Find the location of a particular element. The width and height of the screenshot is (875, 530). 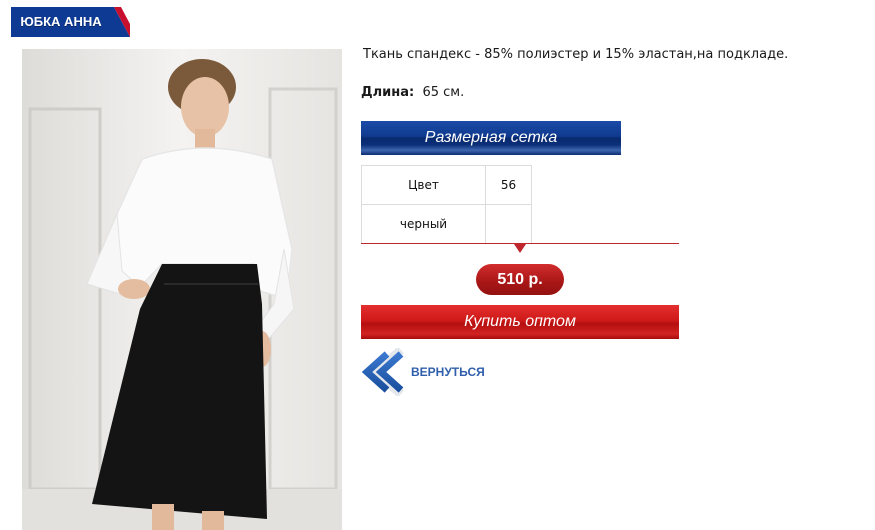

divider-pointer-icon is located at coordinates (520, 248).